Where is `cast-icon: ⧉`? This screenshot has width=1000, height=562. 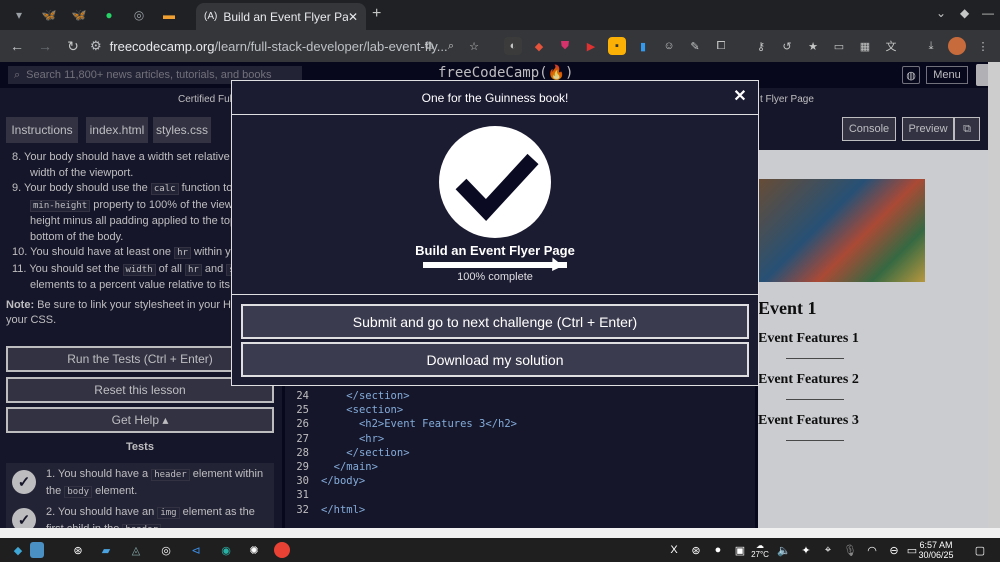
cast-icon: ⧉ is located at coordinates (429, 46).